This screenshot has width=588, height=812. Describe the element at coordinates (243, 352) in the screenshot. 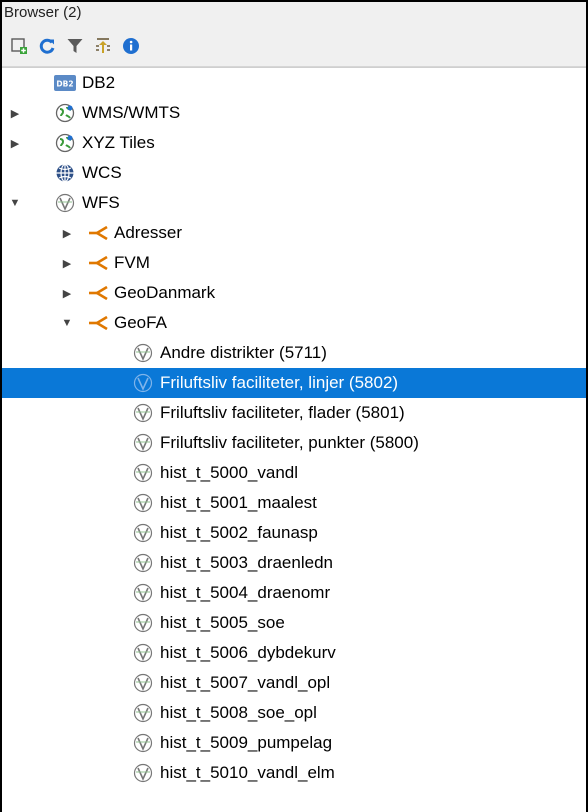

I see `tree-item-label: Andre distrikter (5711)` at that location.